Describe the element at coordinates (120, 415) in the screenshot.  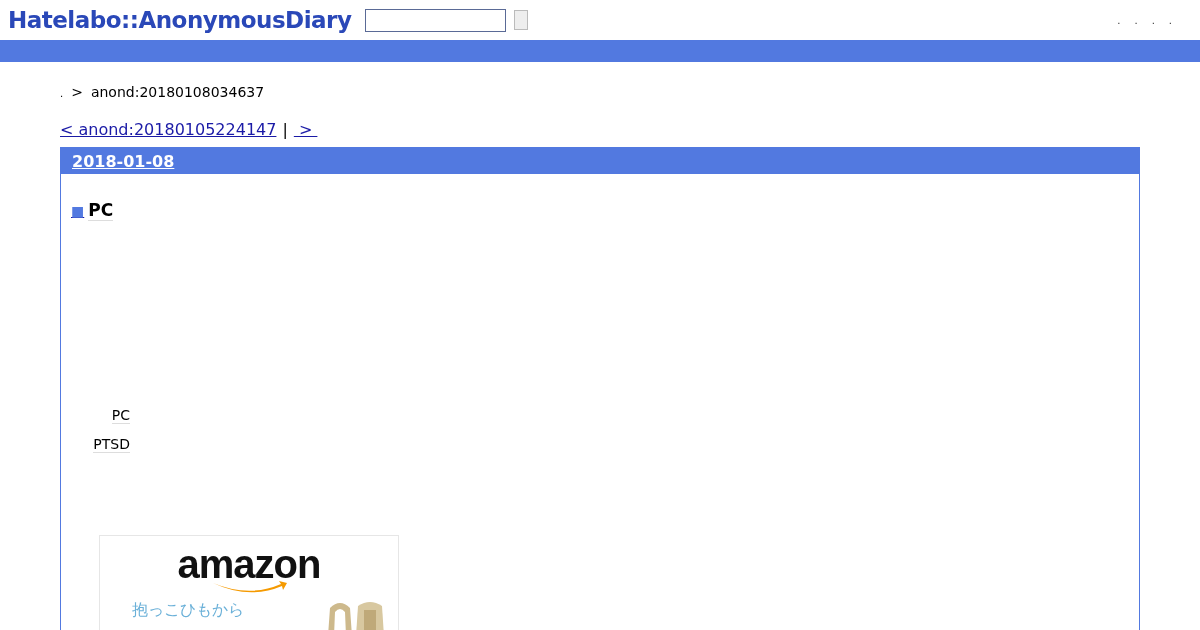
I see `keyword-link: PC` at that location.